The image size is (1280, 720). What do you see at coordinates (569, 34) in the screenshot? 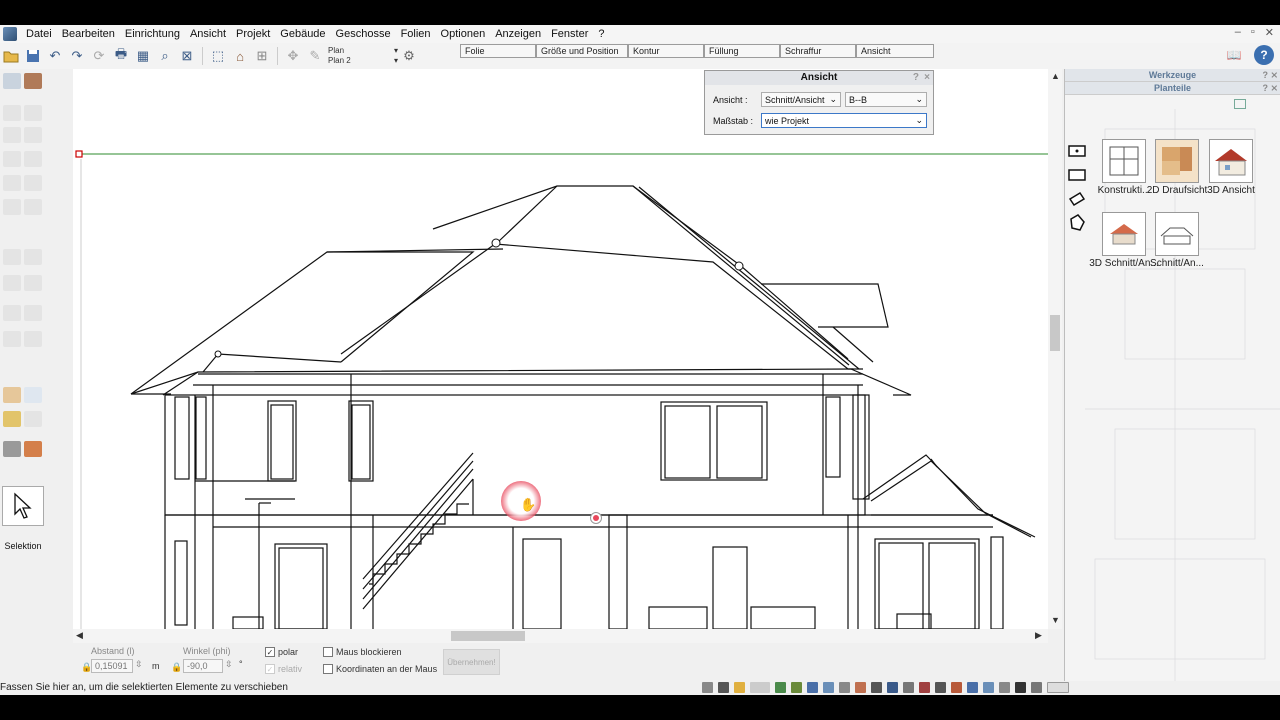
I see `menu-fenster: Fenster` at bounding box center [569, 34].